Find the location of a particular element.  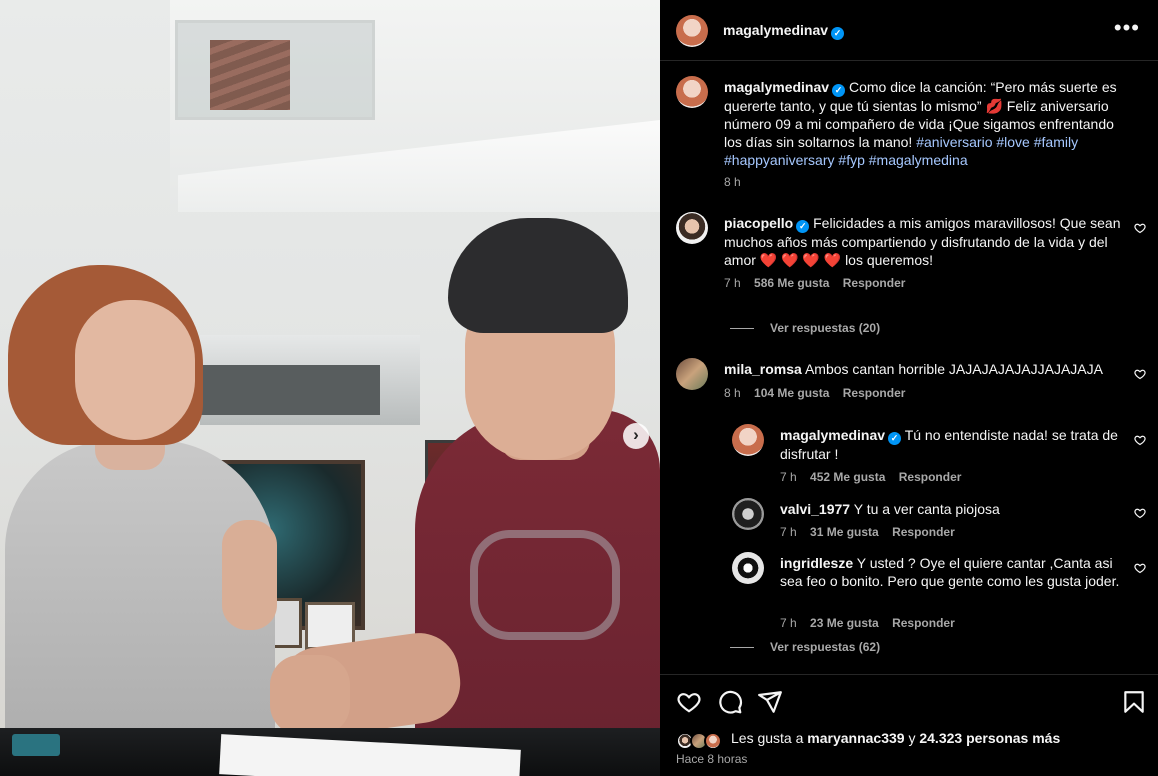

reply-likes: 452 Me gusta is located at coordinates (847, 477).